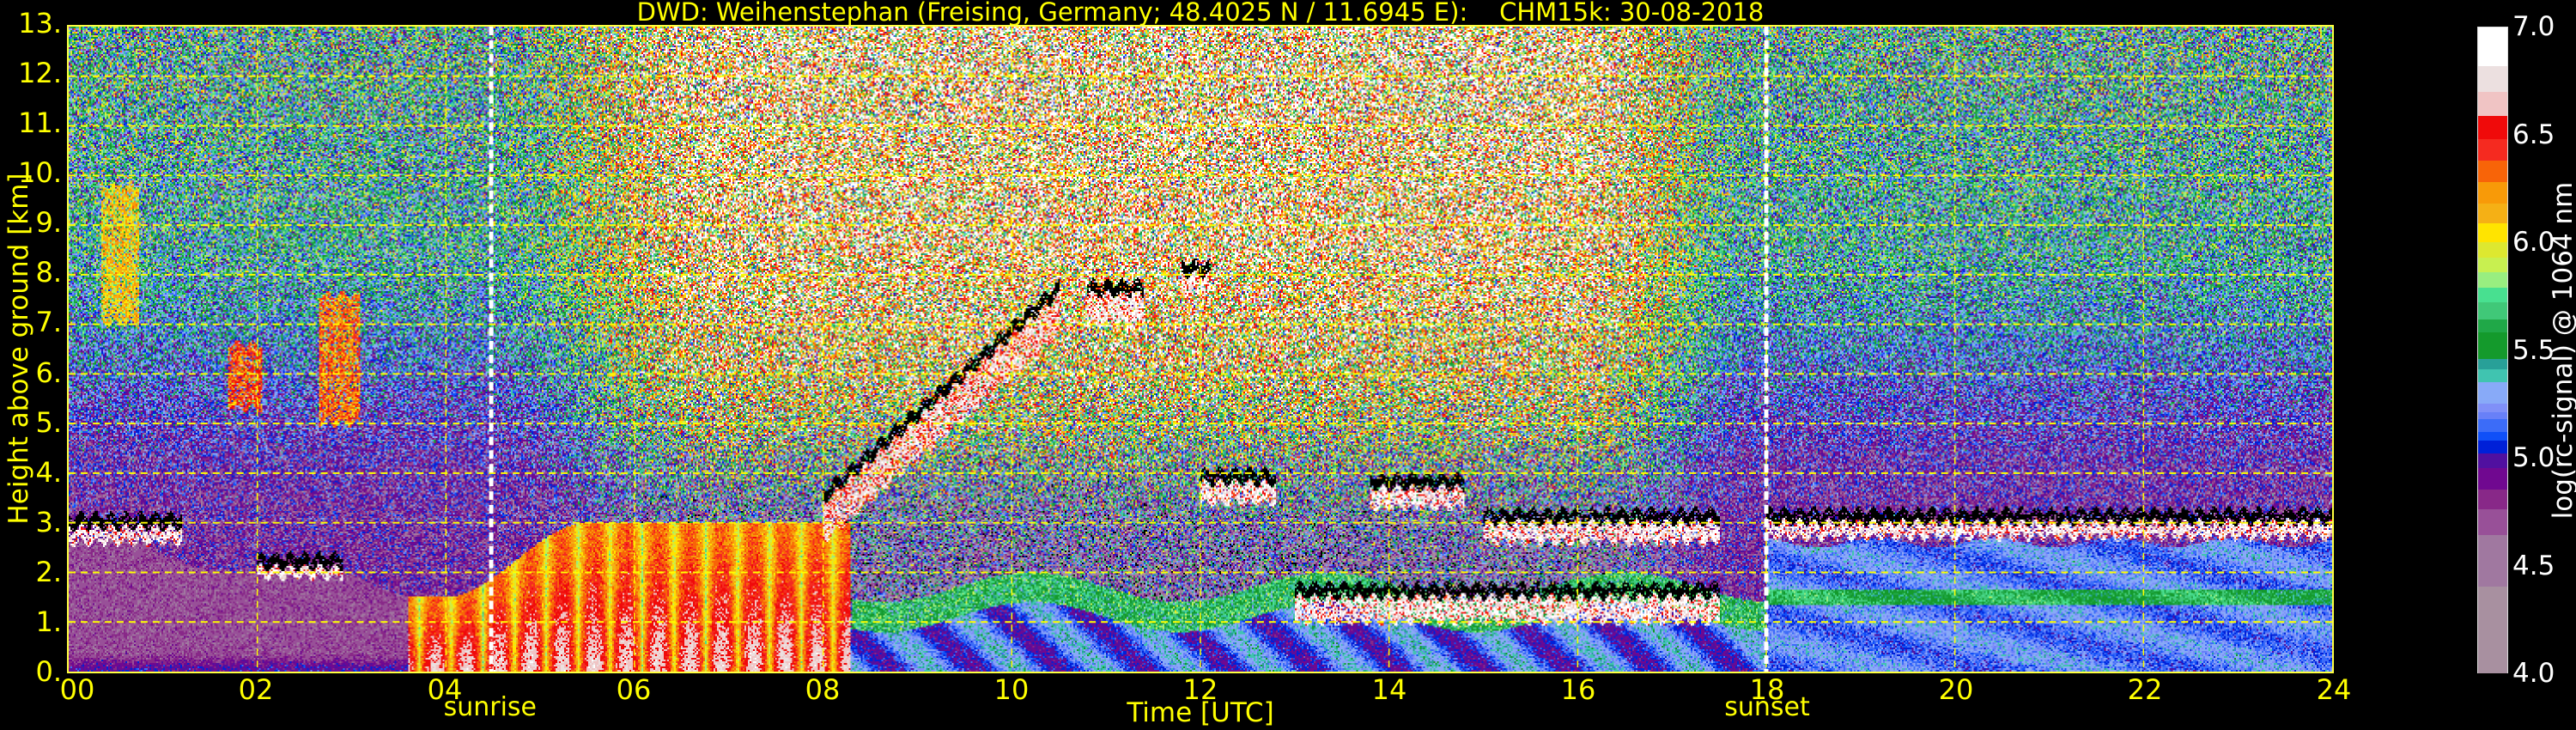 The image size is (2576, 730). Describe the element at coordinates (48, 422) in the screenshot. I see `y-tick-label: 5.` at that location.